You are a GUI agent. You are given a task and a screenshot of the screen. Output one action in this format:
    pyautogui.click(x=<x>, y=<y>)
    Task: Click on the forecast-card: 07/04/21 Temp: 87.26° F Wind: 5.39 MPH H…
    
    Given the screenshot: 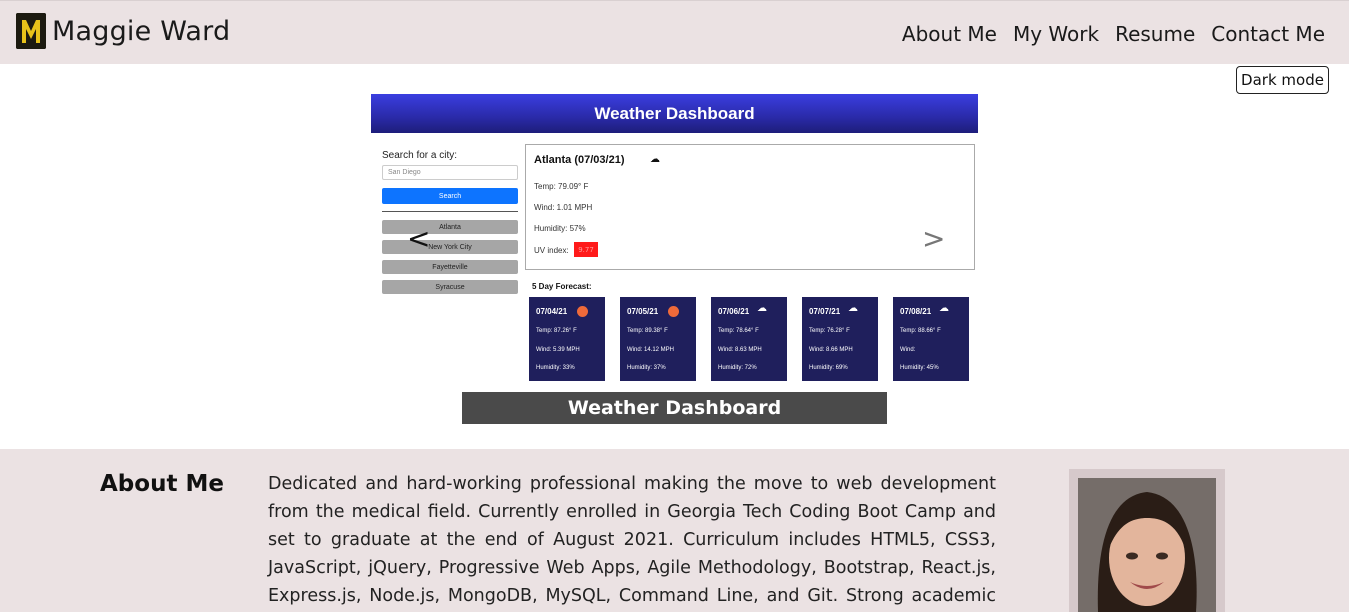 What is the action you would take?
    pyautogui.click(x=567, y=339)
    